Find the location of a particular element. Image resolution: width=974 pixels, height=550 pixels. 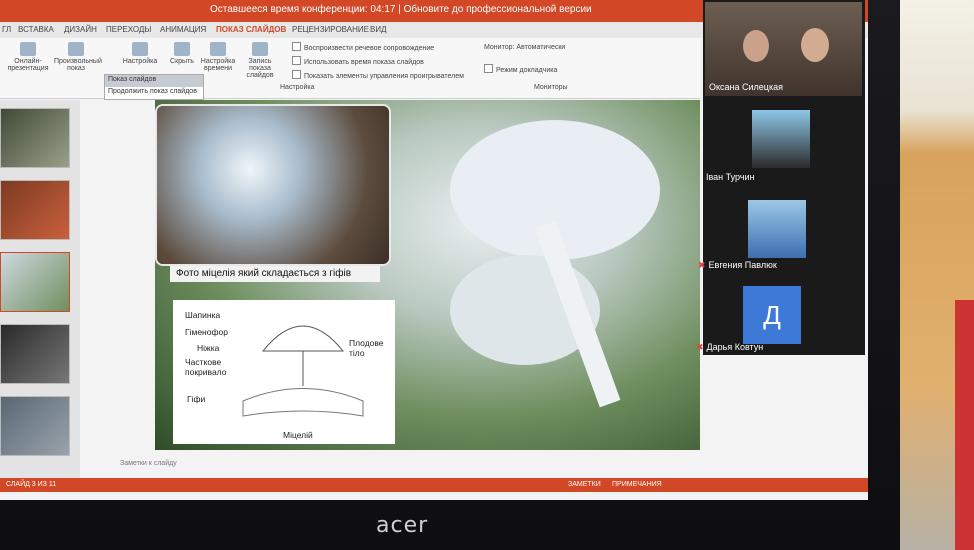

label-cap: Шапинка is located at coordinates (203, 315).